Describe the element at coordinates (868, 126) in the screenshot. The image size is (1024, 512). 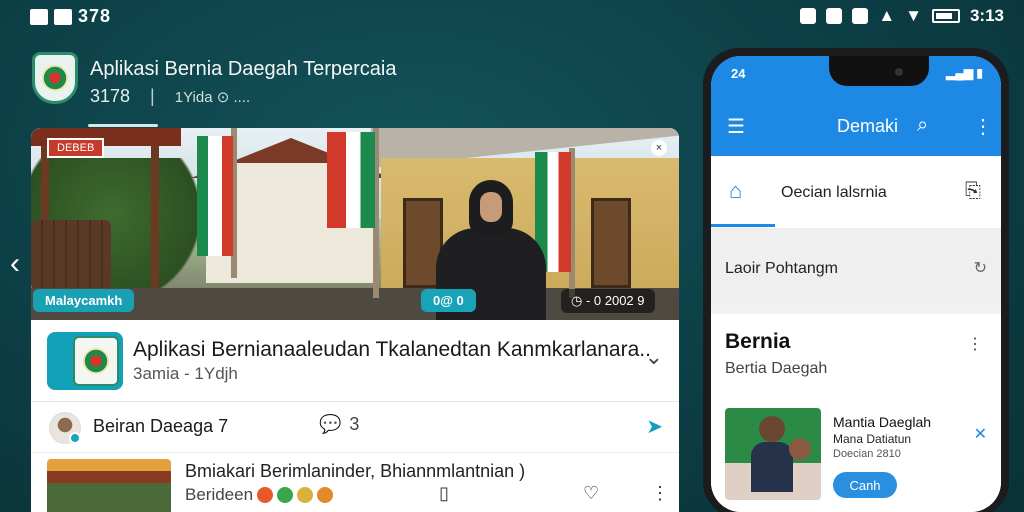
I see `phone-app-title: Demaki` at that location.